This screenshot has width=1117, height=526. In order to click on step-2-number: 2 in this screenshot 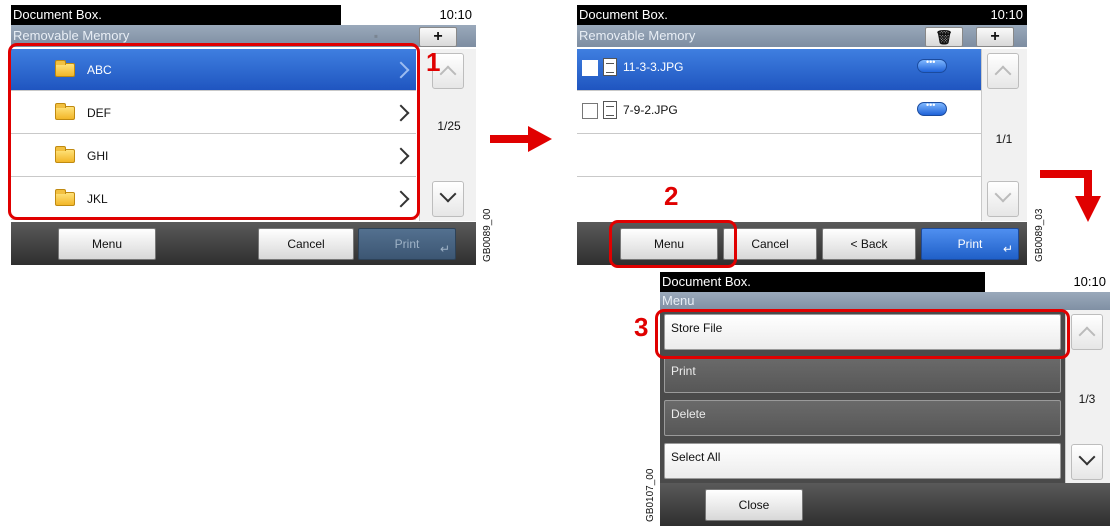, I will do `click(671, 196)`.